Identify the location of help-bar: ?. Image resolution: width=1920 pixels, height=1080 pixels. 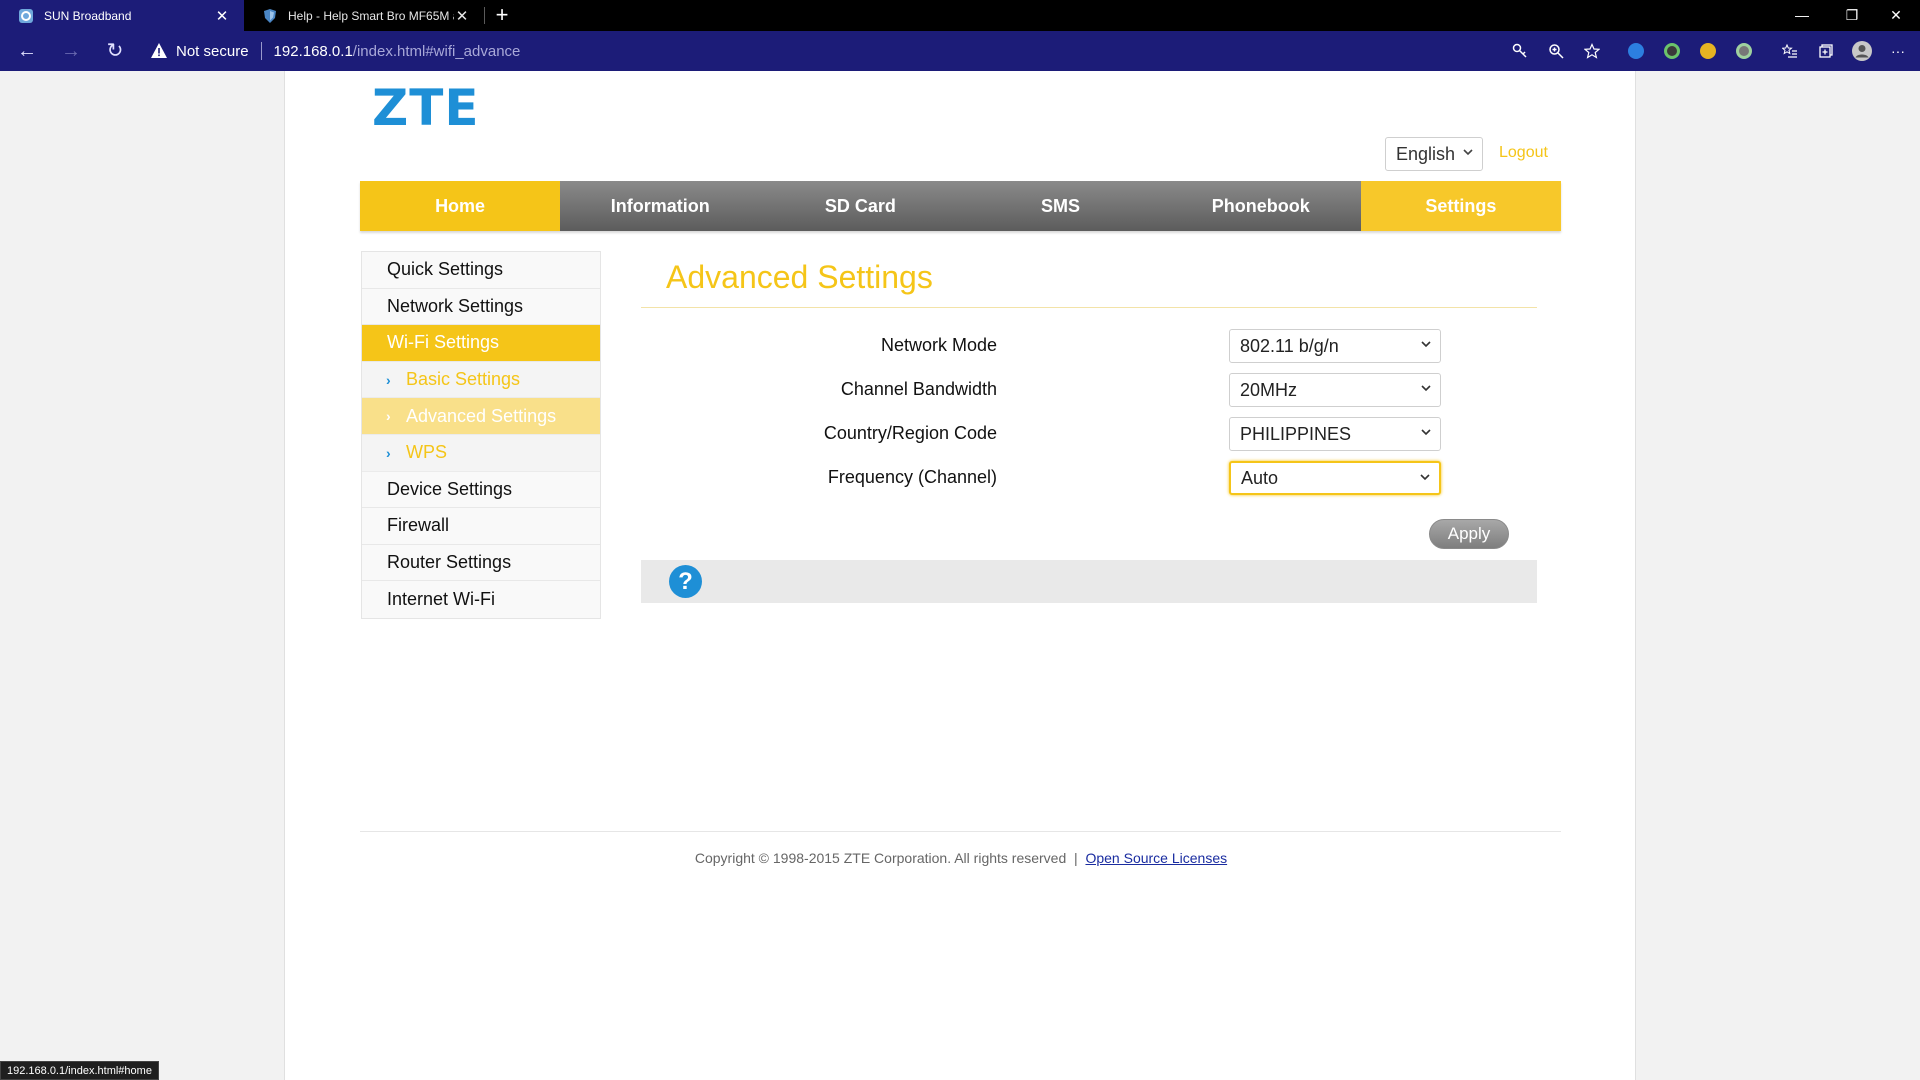
(1089, 581).